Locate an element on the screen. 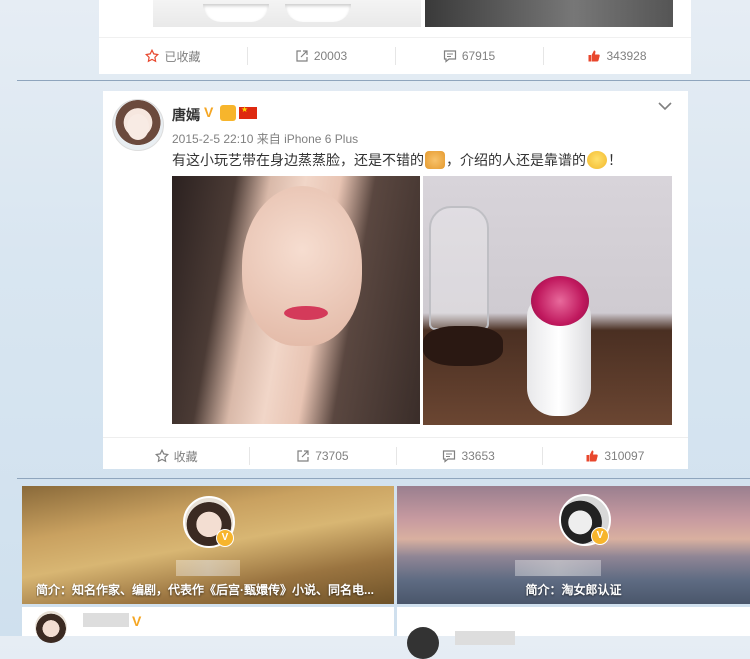 Image resolution: width=750 pixels, height=659 pixels. favorite-label: 收藏 is located at coordinates (185, 456).